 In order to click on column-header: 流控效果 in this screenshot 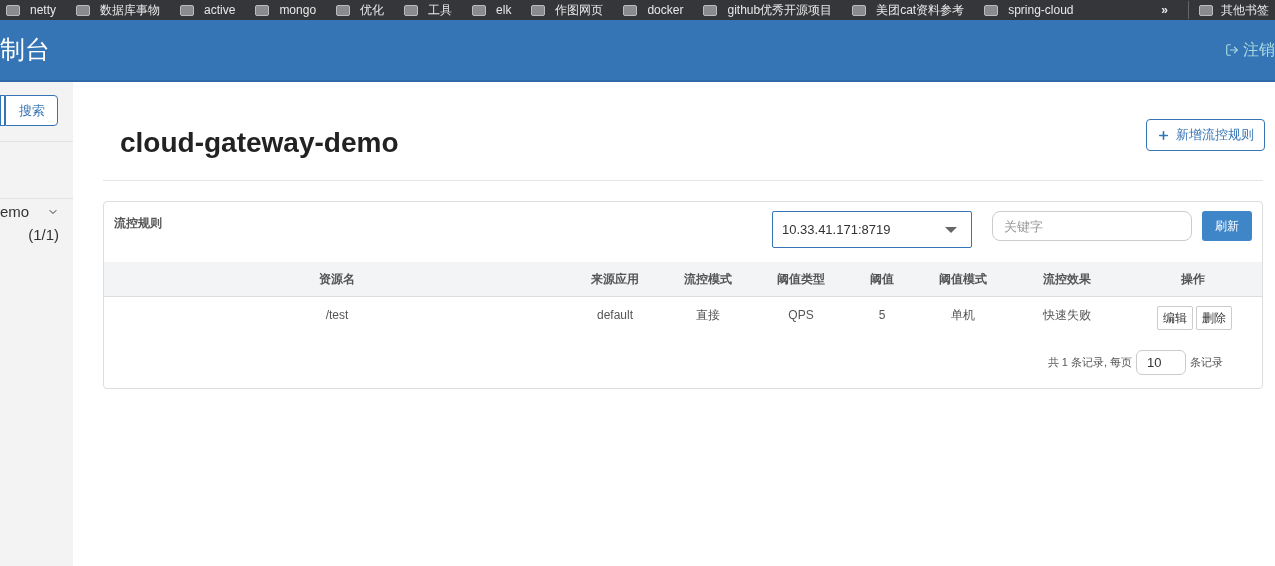, I will do `click(1067, 279)`.